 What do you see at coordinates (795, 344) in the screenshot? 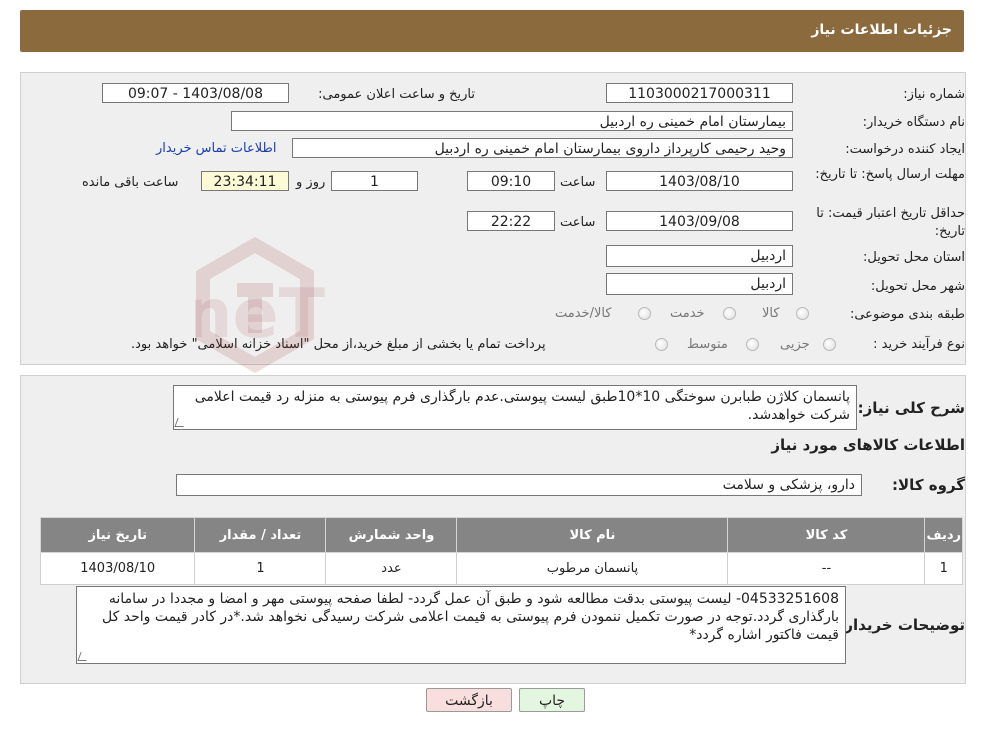
I see `process-minor-label: جزیی` at bounding box center [795, 344].